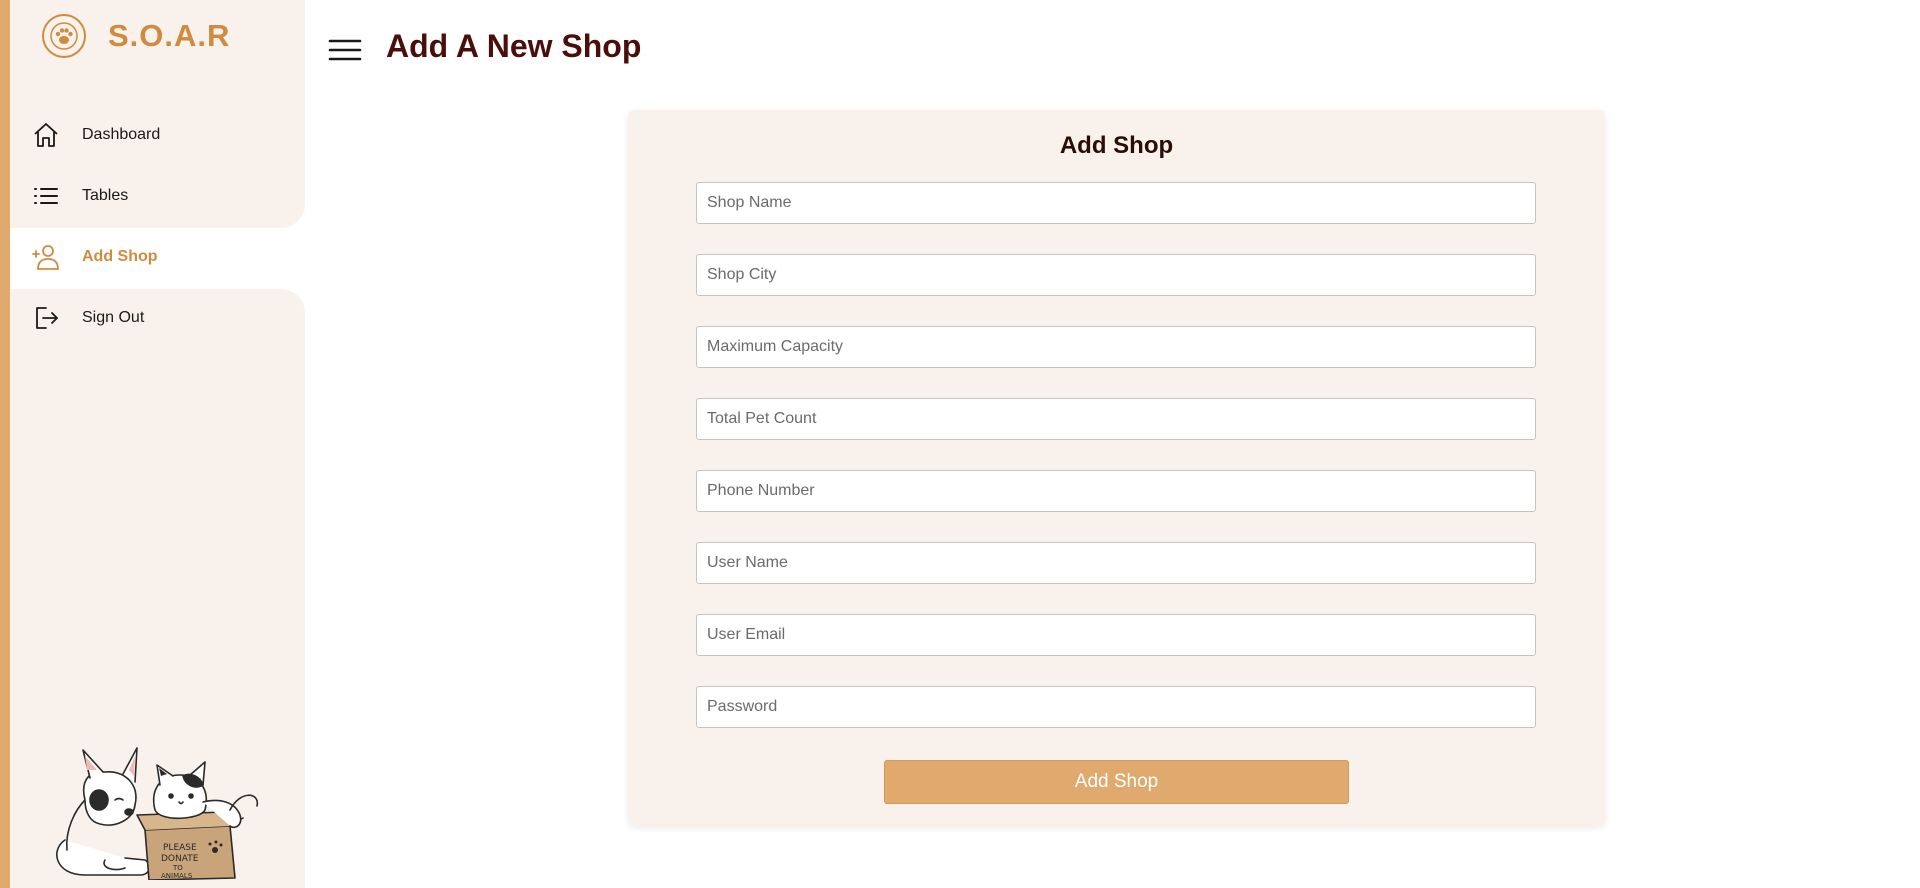 The height and width of the screenshot is (888, 1920). Describe the element at coordinates (121, 134) in the screenshot. I see `sidebar-item-label: Dashboard` at that location.